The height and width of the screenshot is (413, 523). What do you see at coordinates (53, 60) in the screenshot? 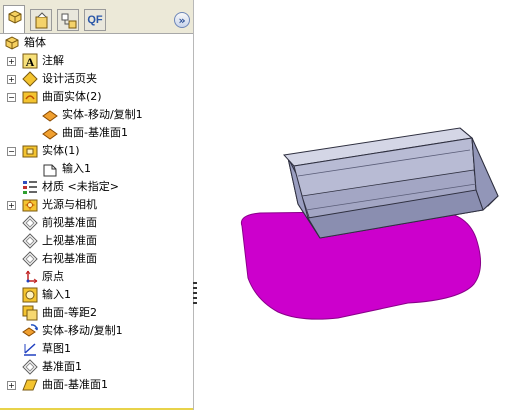
I see `tree-item-label: 注解` at bounding box center [53, 60].